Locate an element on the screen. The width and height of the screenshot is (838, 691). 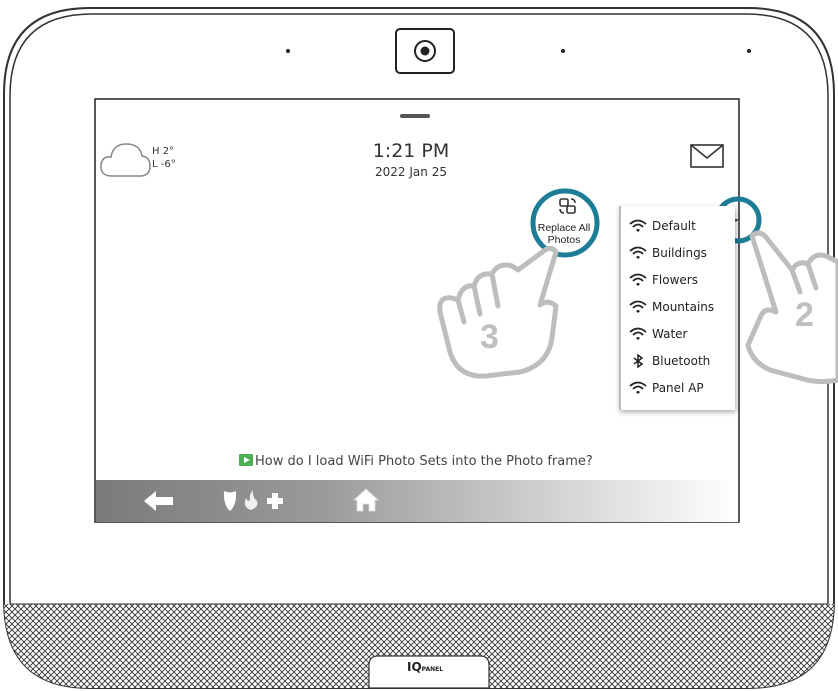
weather-low: L -6° is located at coordinates (164, 164).